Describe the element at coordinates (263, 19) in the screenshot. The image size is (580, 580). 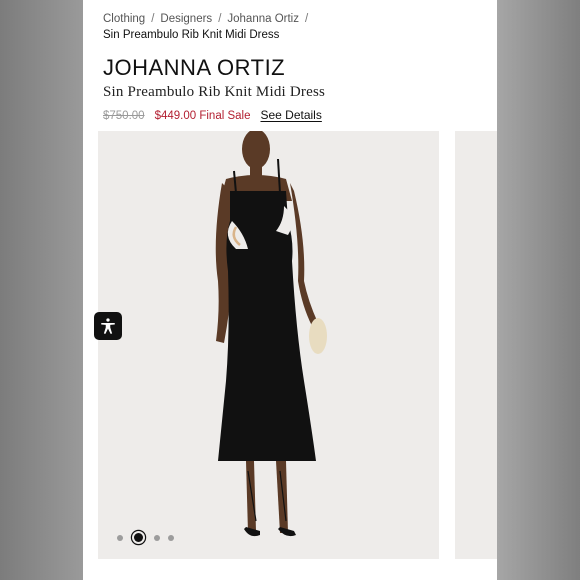
I see `breadcrumb-item-johanna-ortiz: Johanna Ortiz` at that location.